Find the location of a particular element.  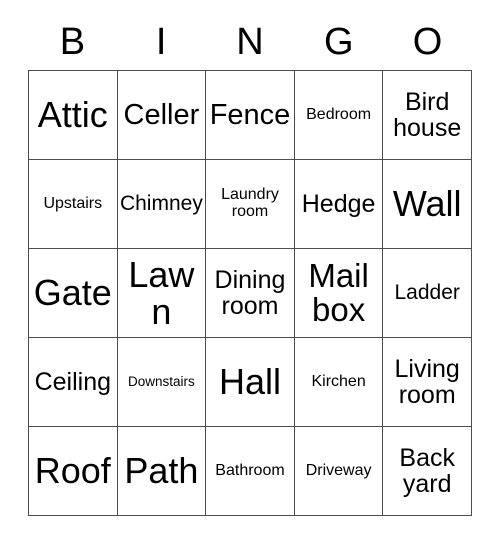

bingo-cell: Bird house is located at coordinates (427, 115).